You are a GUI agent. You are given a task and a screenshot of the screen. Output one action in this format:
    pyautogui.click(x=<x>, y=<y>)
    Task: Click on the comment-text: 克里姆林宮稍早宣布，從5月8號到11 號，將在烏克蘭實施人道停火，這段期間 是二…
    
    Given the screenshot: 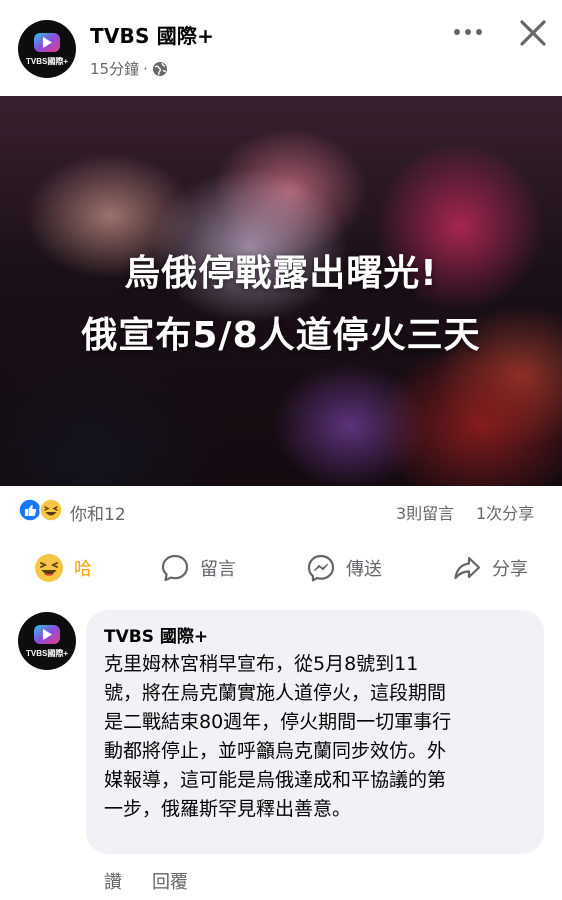 What is the action you would take?
    pyautogui.click(x=316, y=737)
    